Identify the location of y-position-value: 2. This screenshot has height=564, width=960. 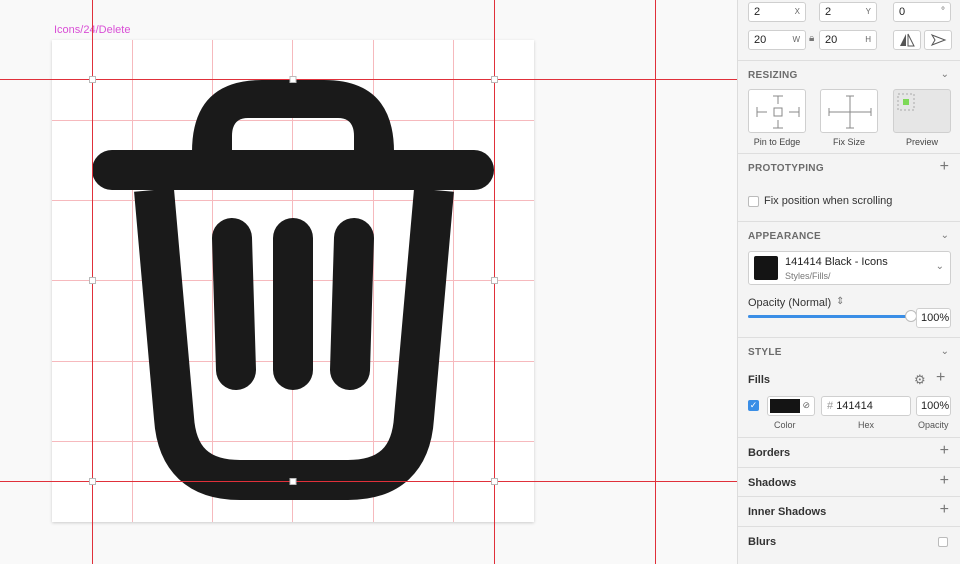
(828, 12).